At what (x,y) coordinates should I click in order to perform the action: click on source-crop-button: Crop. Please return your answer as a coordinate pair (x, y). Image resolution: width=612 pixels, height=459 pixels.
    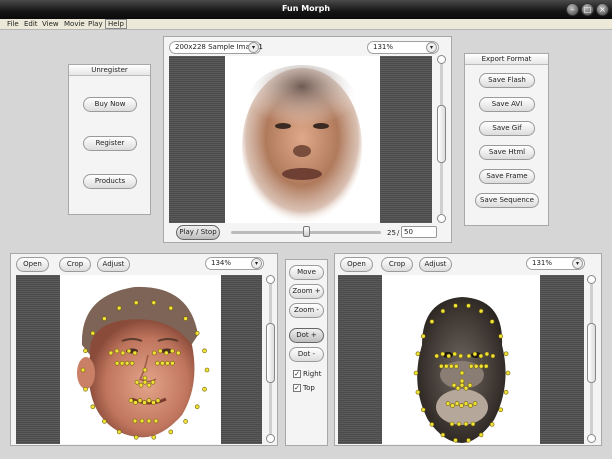
    Looking at the image, I should click on (75, 264).